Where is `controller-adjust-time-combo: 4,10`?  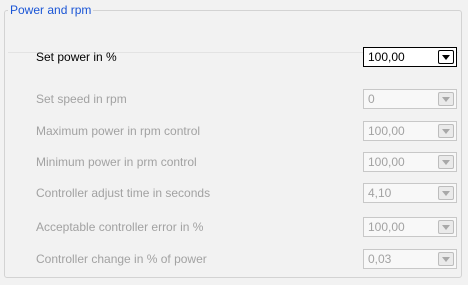 controller-adjust-time-combo: 4,10 is located at coordinates (410, 193).